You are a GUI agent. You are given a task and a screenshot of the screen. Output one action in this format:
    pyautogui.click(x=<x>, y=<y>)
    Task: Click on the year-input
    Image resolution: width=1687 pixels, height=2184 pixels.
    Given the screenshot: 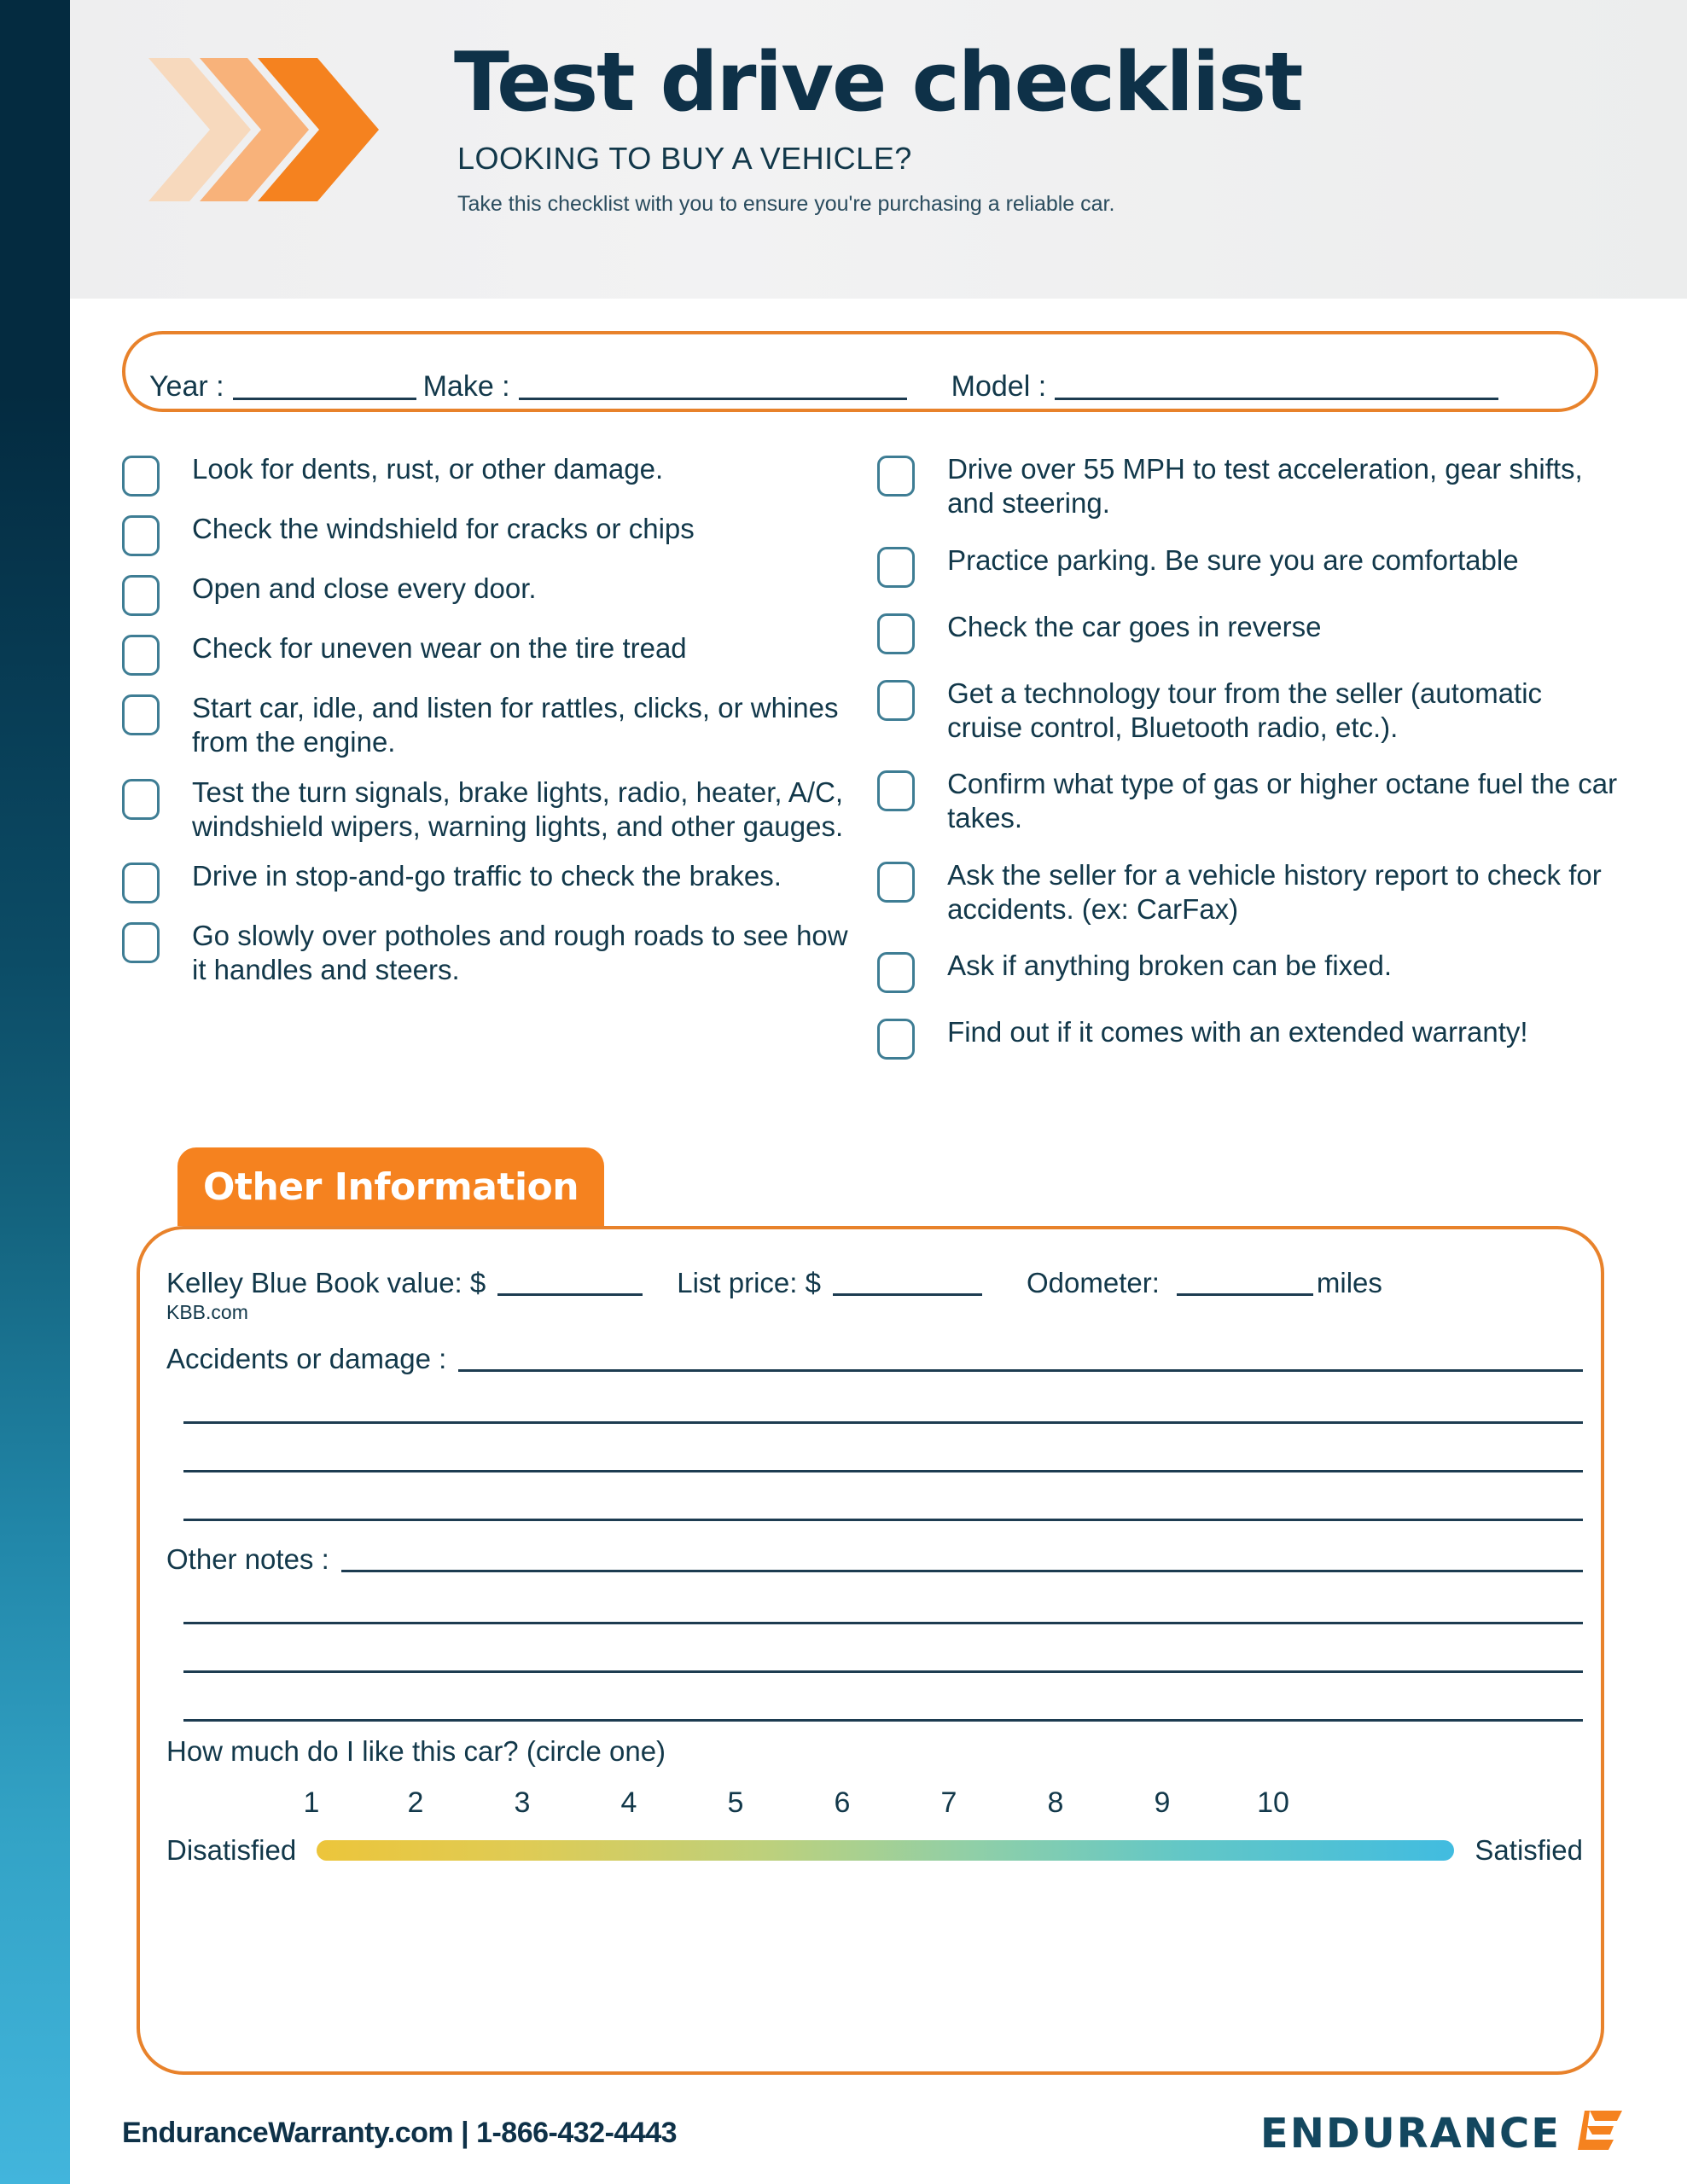 What is the action you would take?
    pyautogui.click(x=324, y=386)
    